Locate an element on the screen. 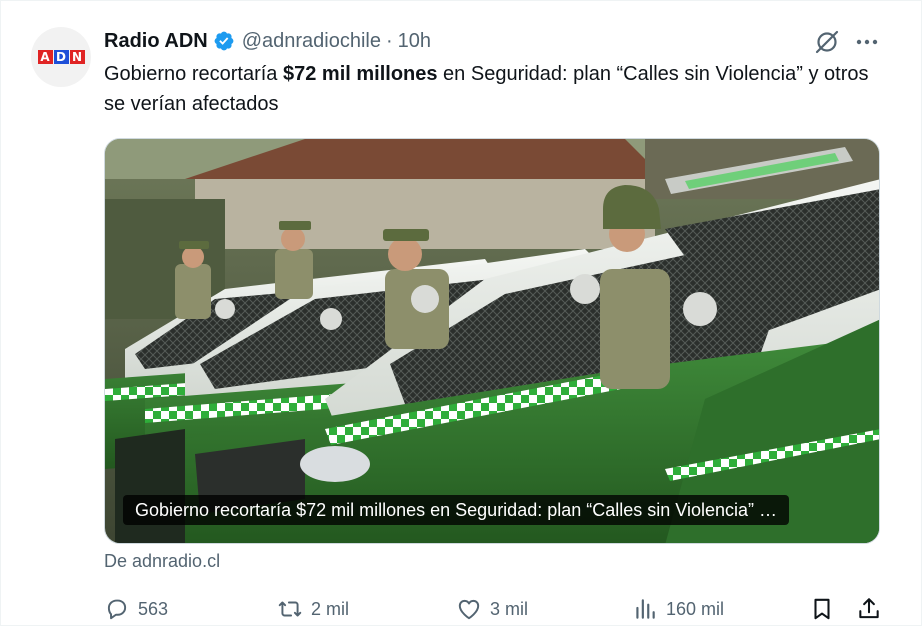  display-name: Radio ADN is located at coordinates (156, 41).